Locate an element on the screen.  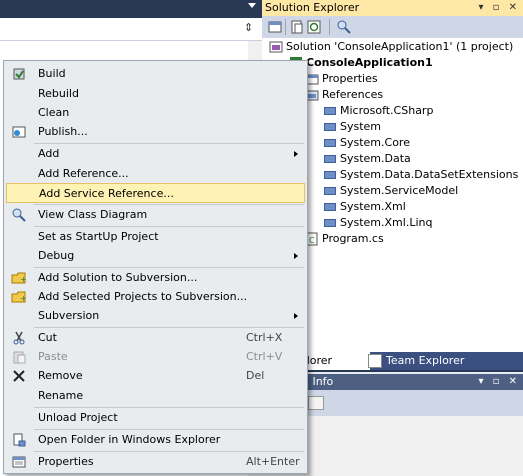
tab-label: Team Explorer is located at coordinates (425, 360).